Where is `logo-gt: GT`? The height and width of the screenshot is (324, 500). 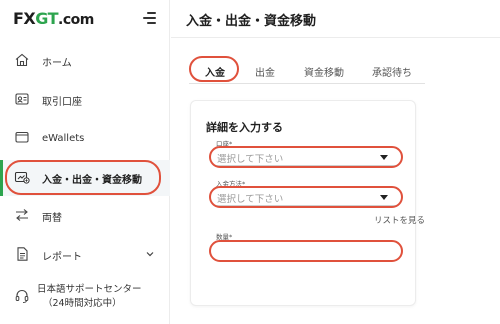
logo-gt: GT is located at coordinates (47, 18).